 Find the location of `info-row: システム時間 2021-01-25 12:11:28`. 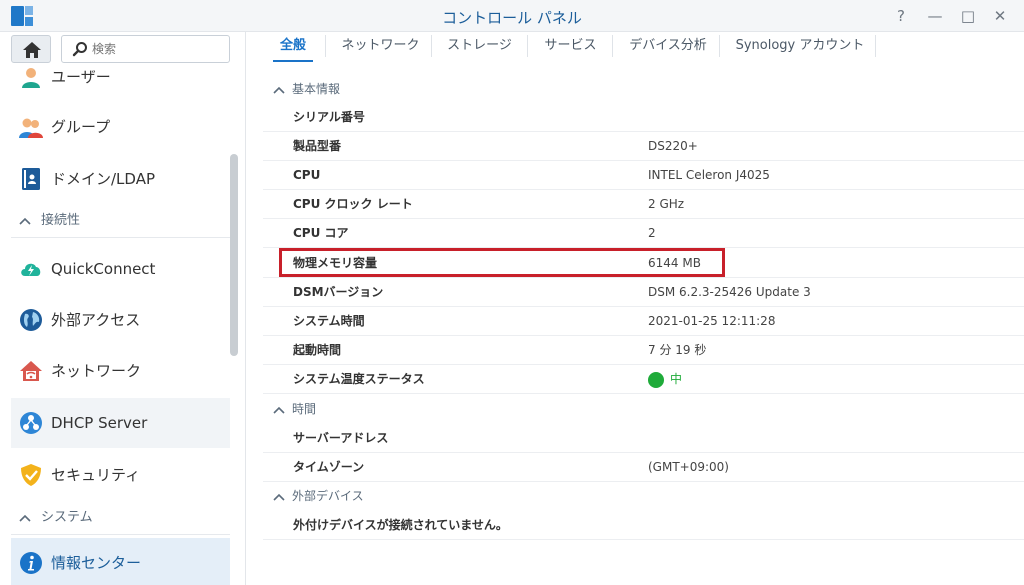

info-row: システム時間 2021-01-25 12:11:28 is located at coordinates (643, 321).